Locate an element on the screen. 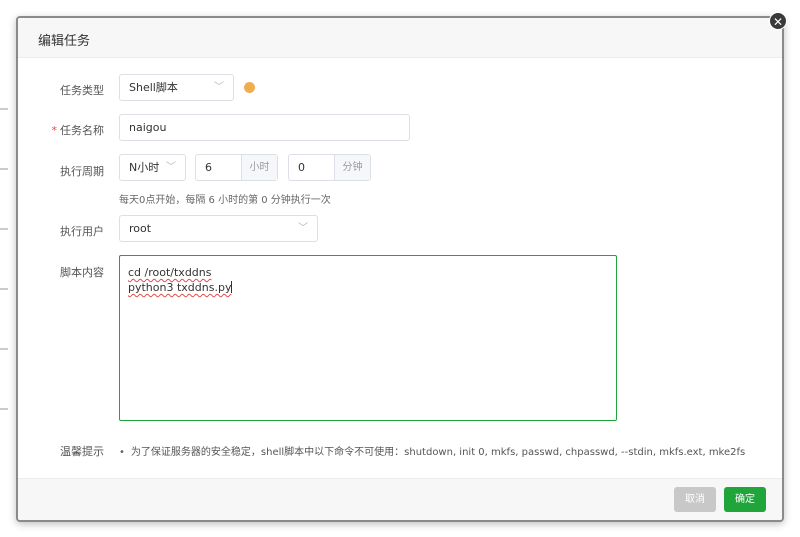  hours-value: 6 is located at coordinates (208, 167).